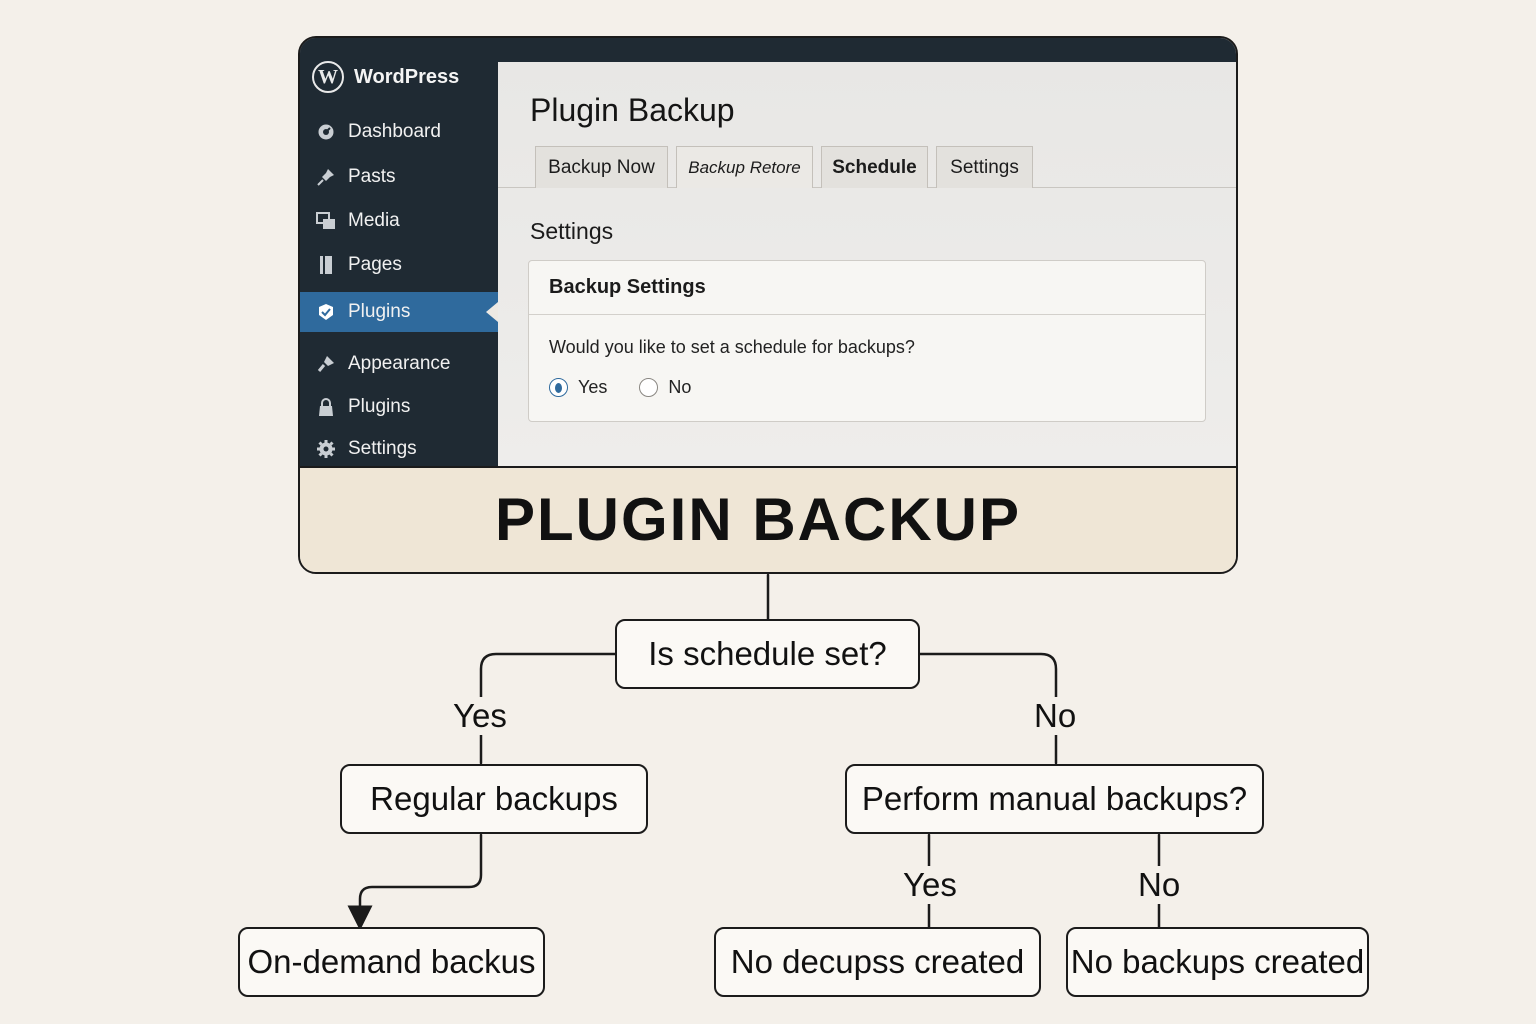  I want to click on banner-title: PLUGIN BACKUP, so click(757, 519).